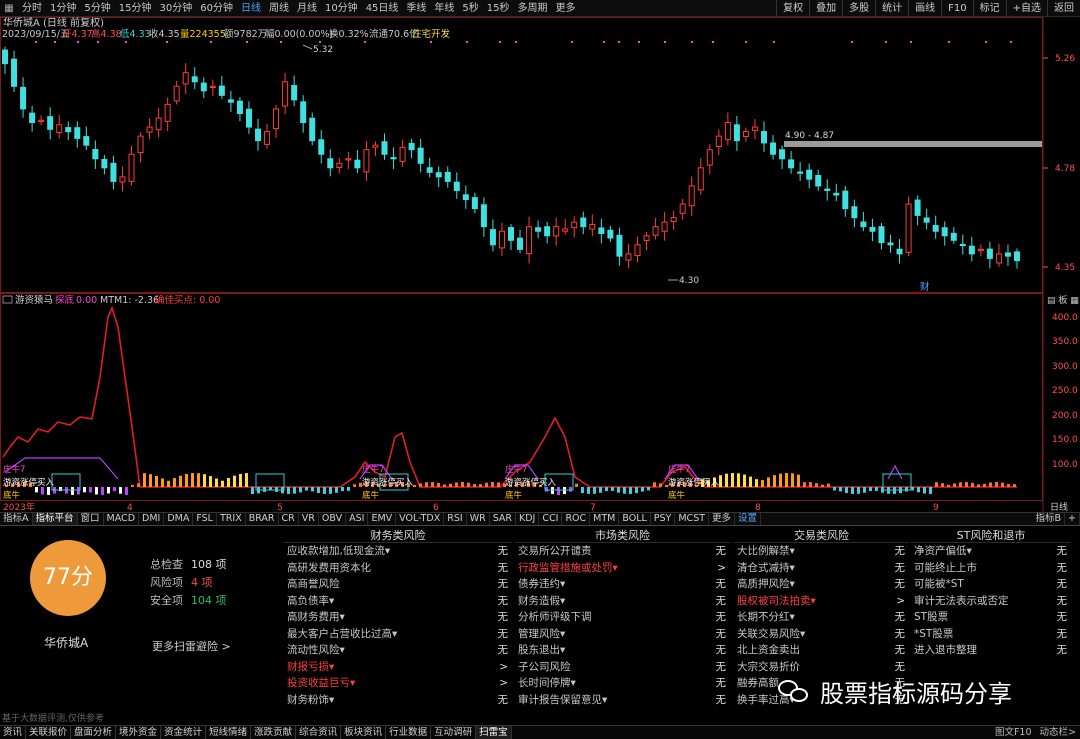 The width and height of the screenshot is (1080, 739). I want to click on indicator-tab-17: SAR, so click(503, 519).